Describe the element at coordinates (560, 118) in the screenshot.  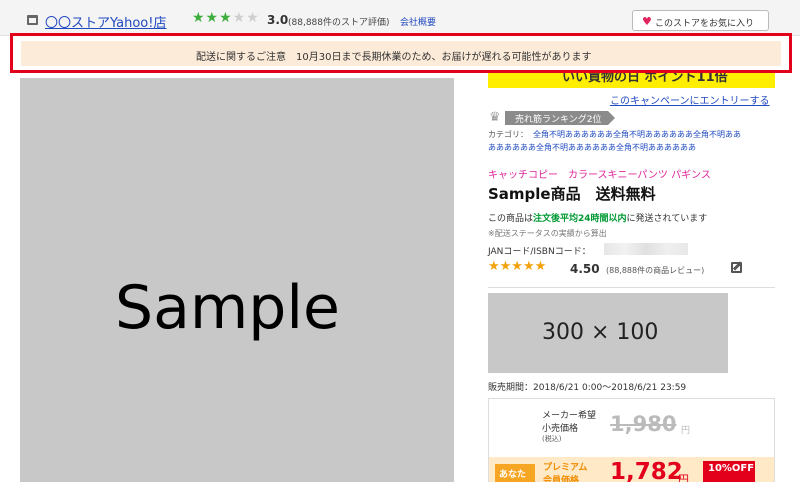
I see `ranking-badge: 売れ筋ランキング2位` at that location.